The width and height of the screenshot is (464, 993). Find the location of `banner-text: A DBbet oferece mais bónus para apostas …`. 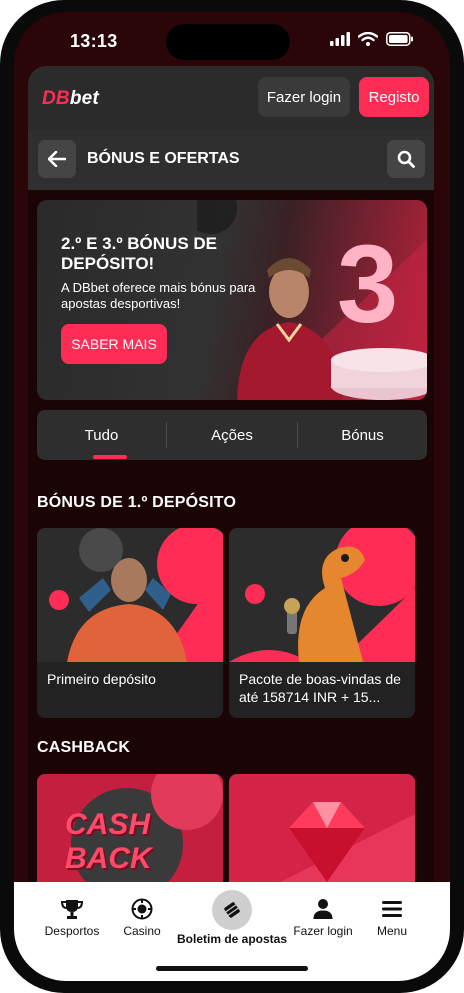

banner-text: A DBbet oferece mais bónus para apostas … is located at coordinates (158, 295).